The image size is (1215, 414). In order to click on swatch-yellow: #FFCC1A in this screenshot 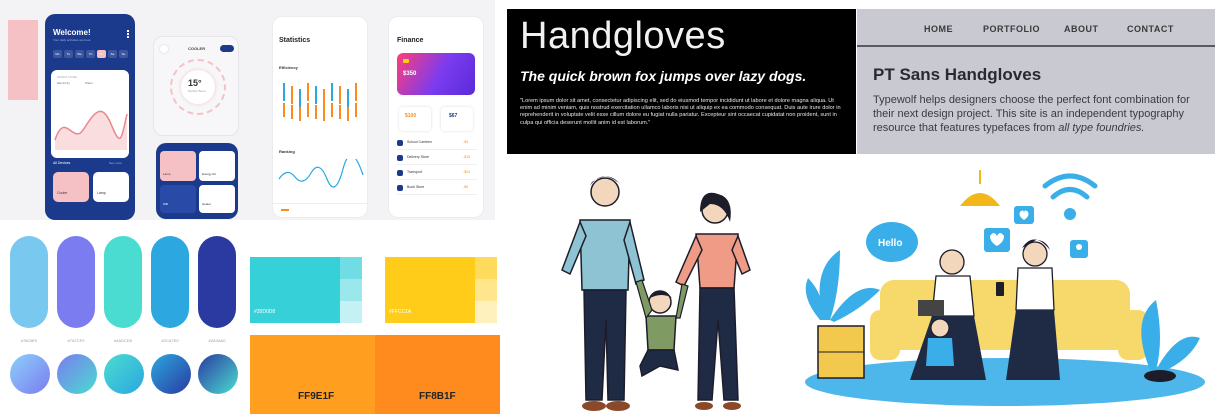, I will do `click(442, 290)`.